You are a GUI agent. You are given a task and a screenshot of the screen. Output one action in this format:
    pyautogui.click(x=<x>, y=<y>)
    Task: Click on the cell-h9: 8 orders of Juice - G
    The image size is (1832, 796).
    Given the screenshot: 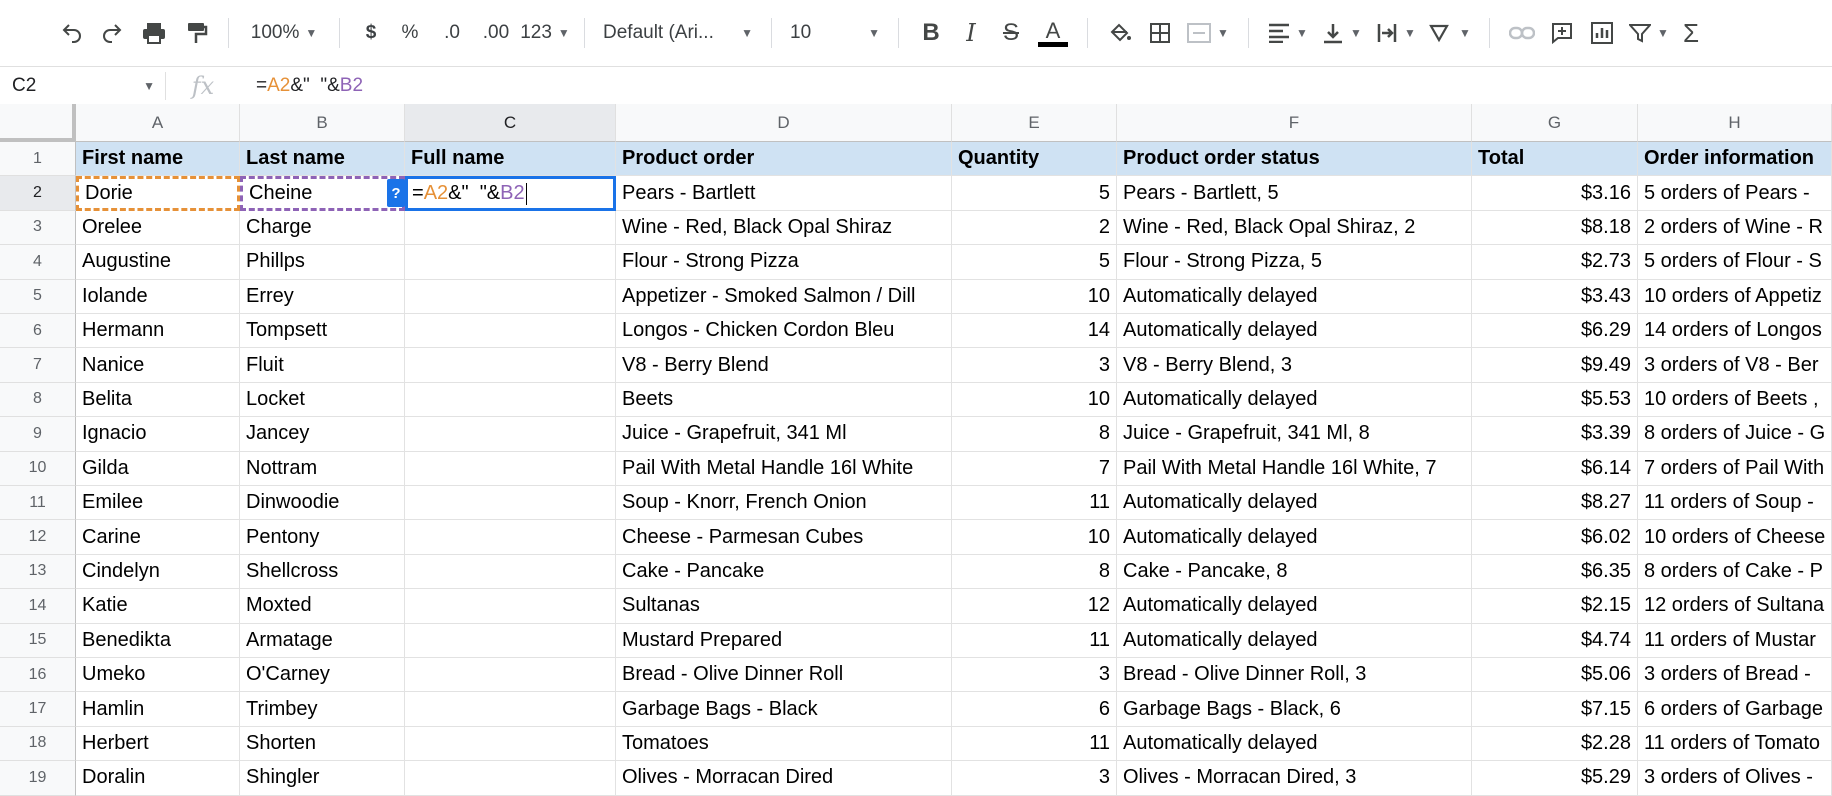 What is the action you would take?
    pyautogui.click(x=1735, y=434)
    